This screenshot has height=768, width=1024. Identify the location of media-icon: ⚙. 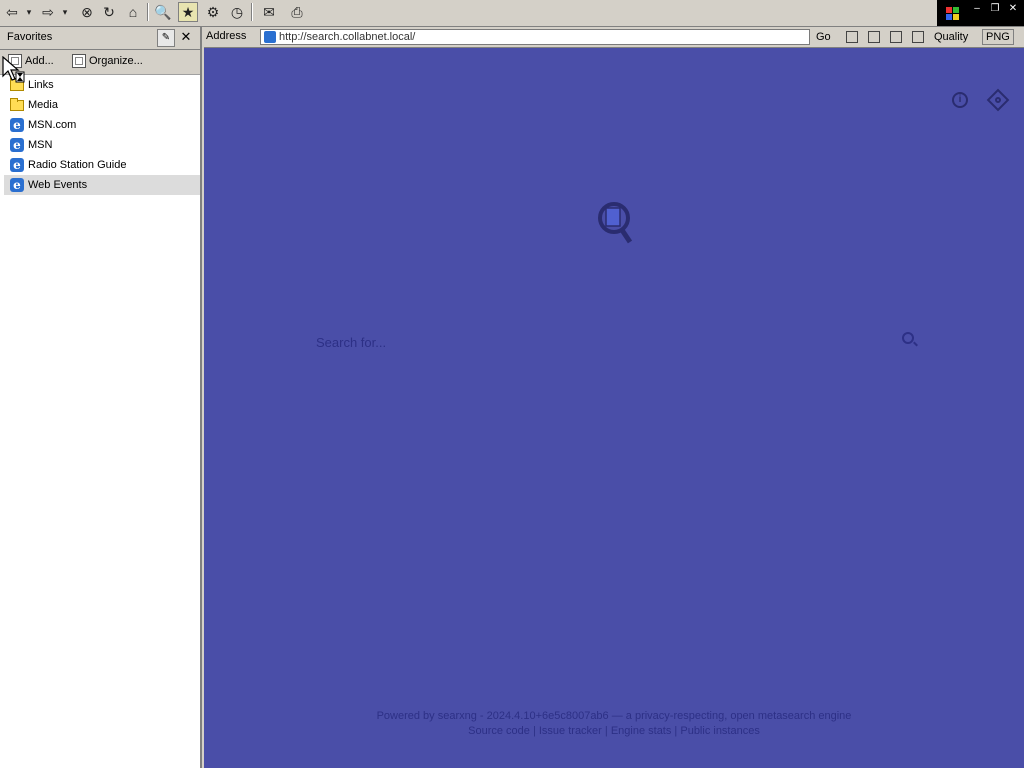
(213, 12).